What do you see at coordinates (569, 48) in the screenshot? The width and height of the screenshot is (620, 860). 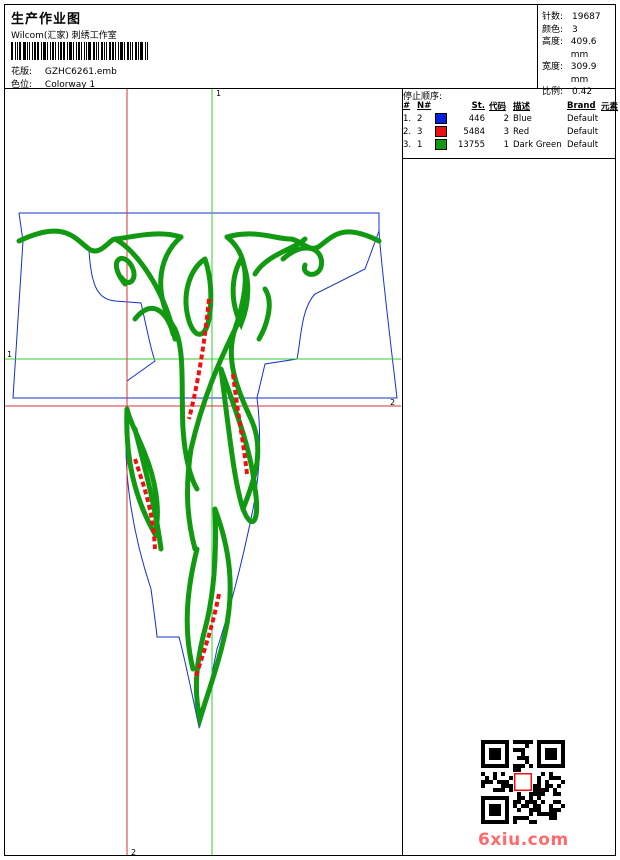 I see `stat-height: 高度: 409.6 mm` at bounding box center [569, 48].